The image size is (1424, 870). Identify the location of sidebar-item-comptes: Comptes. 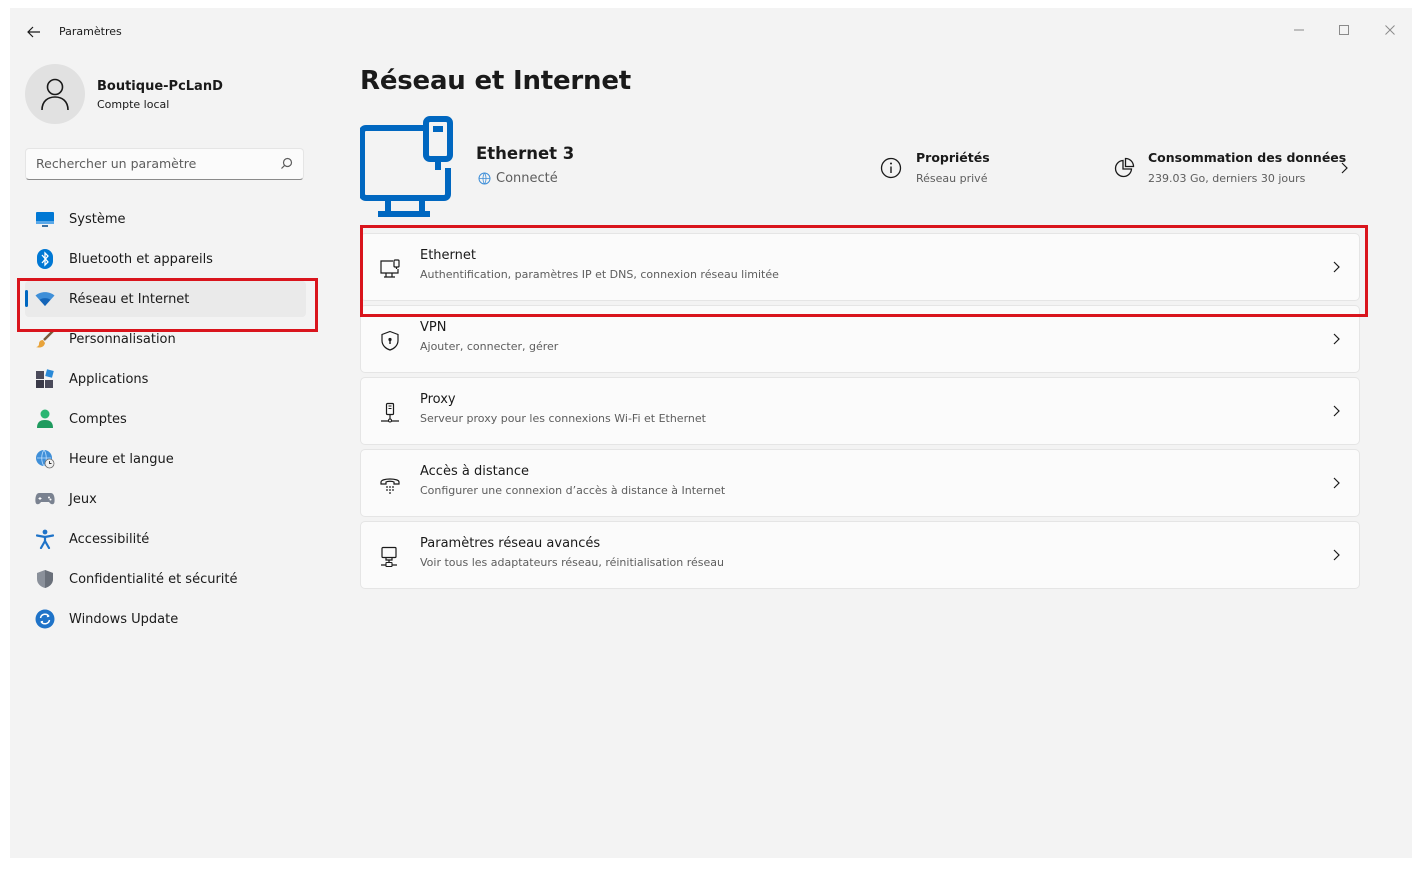
(165, 419).